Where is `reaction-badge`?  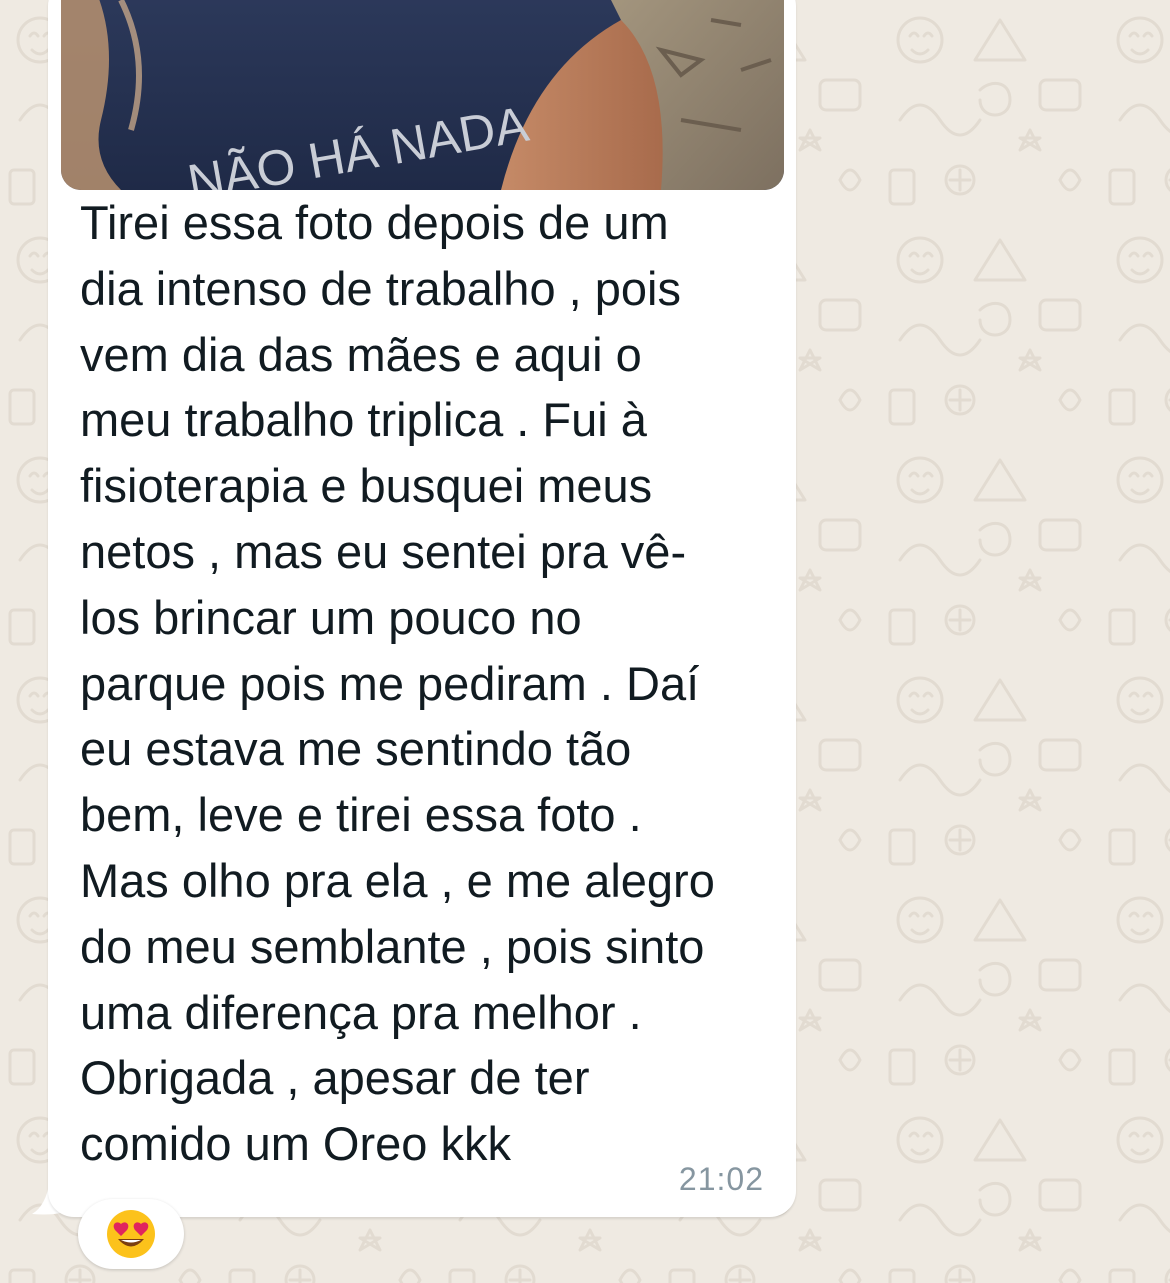 reaction-badge is located at coordinates (131, 1234).